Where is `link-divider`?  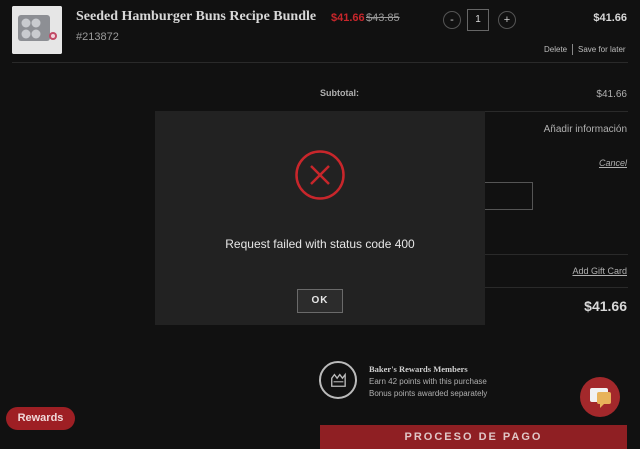
link-divider is located at coordinates (572, 49).